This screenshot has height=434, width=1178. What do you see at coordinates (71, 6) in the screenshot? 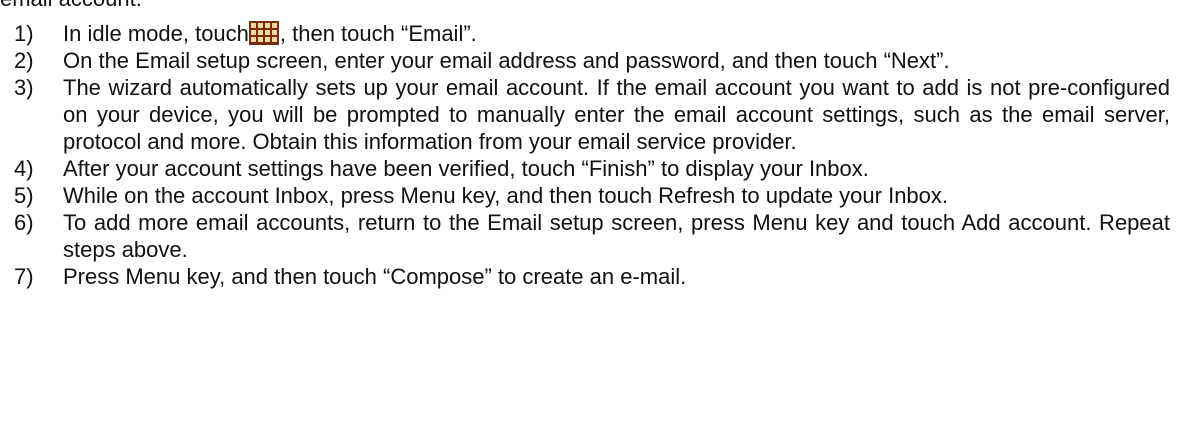
I see `intro-text: email account.` at bounding box center [71, 6].